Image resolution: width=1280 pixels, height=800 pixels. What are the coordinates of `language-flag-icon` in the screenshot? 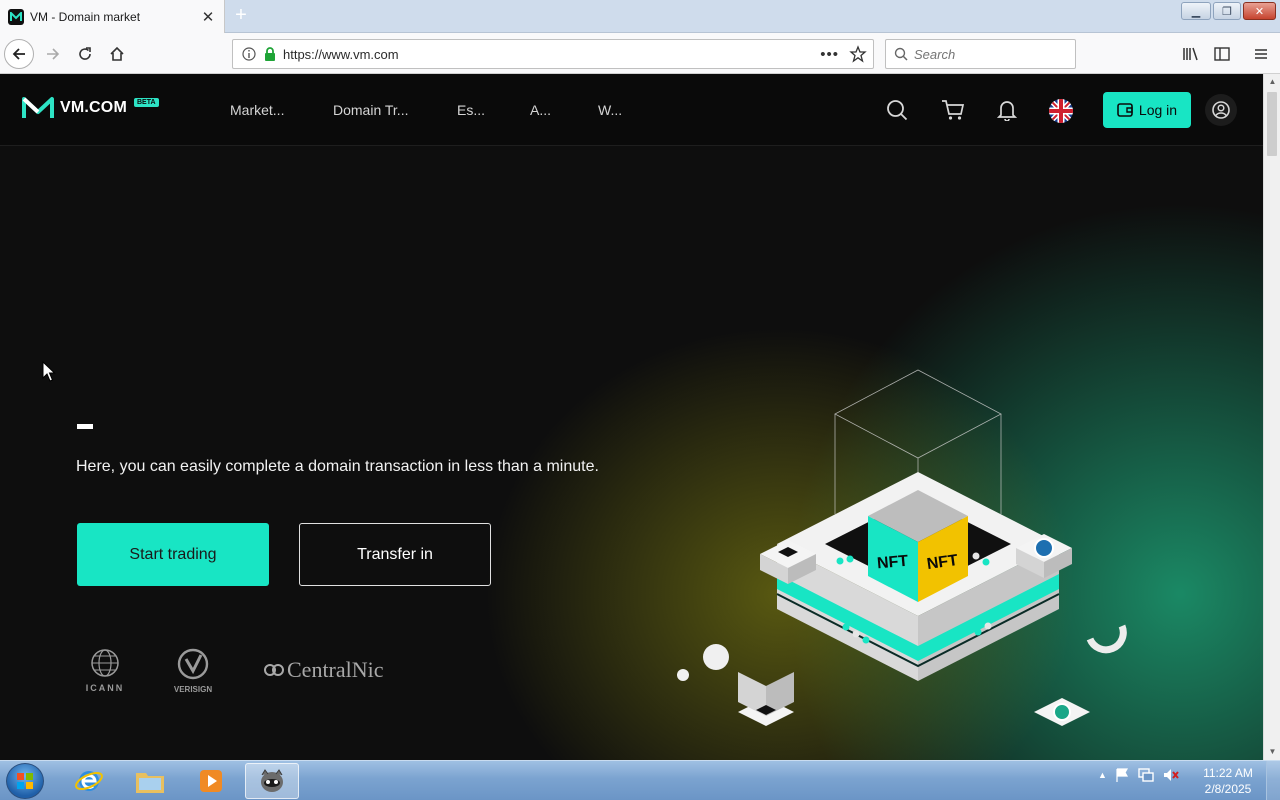 It's located at (1061, 111).